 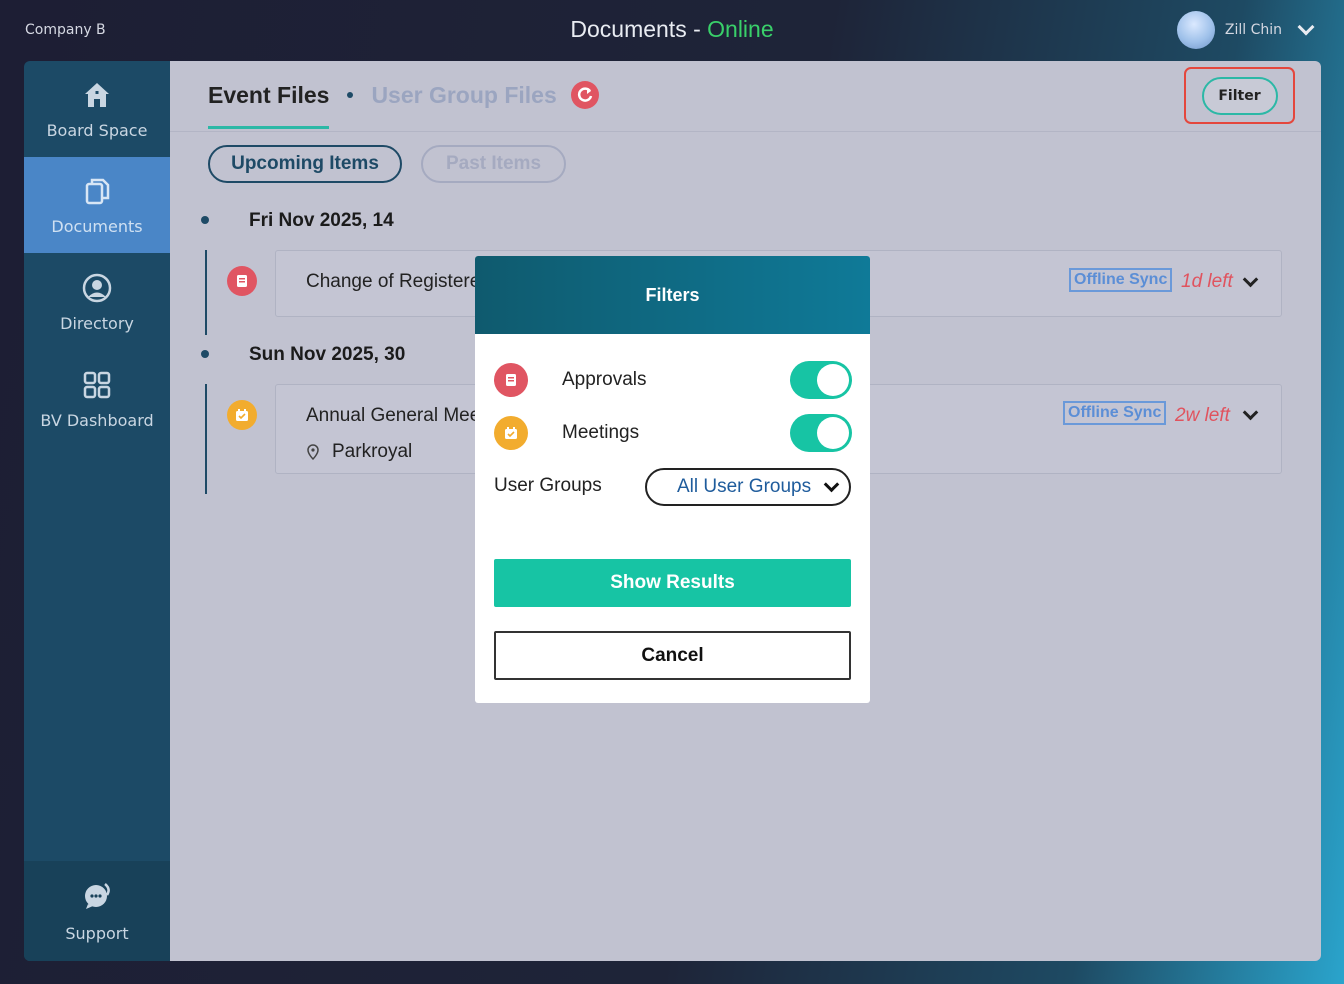 I want to click on online-status: Online, so click(x=740, y=29).